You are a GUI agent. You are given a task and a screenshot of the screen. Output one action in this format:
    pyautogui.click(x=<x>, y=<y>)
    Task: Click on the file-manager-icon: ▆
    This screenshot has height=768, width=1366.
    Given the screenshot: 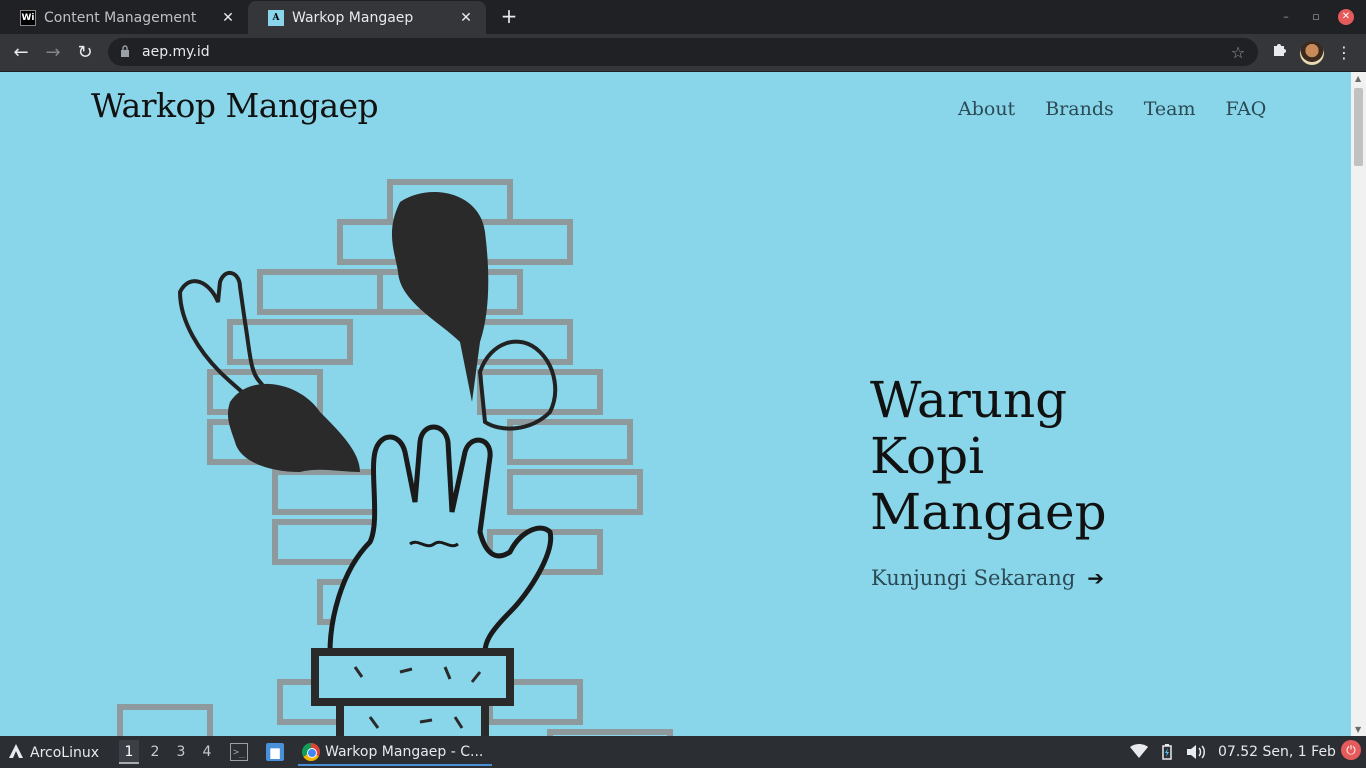 What is the action you would take?
    pyautogui.click(x=275, y=752)
    